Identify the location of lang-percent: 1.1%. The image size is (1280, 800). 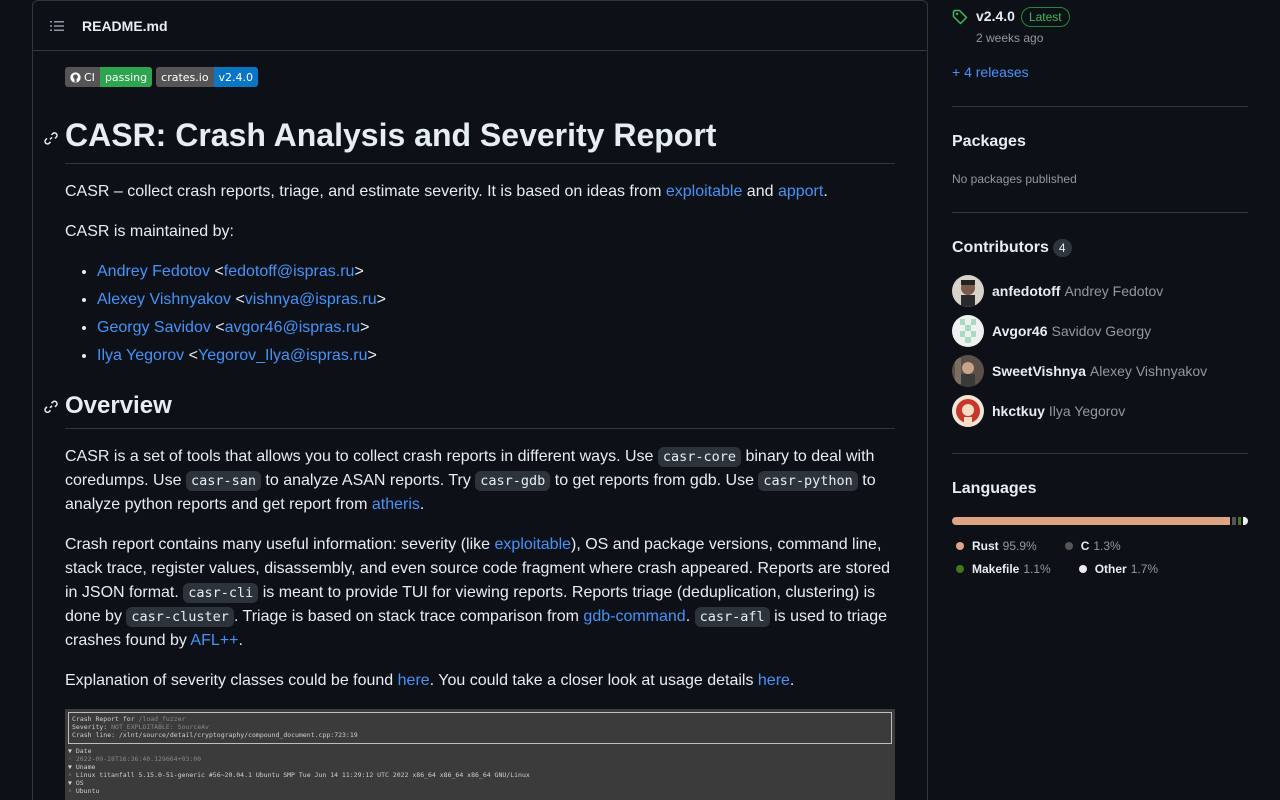
(1037, 568).